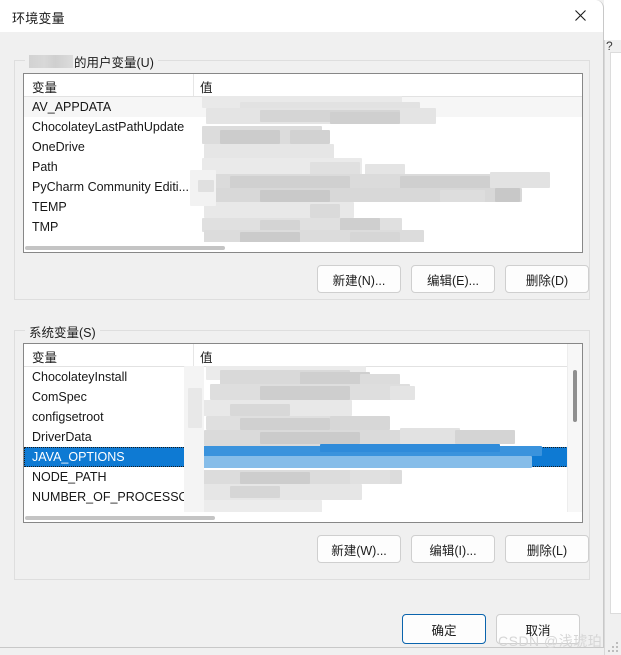  What do you see at coordinates (45, 167) in the screenshot?
I see `variable-name: Path` at bounding box center [45, 167].